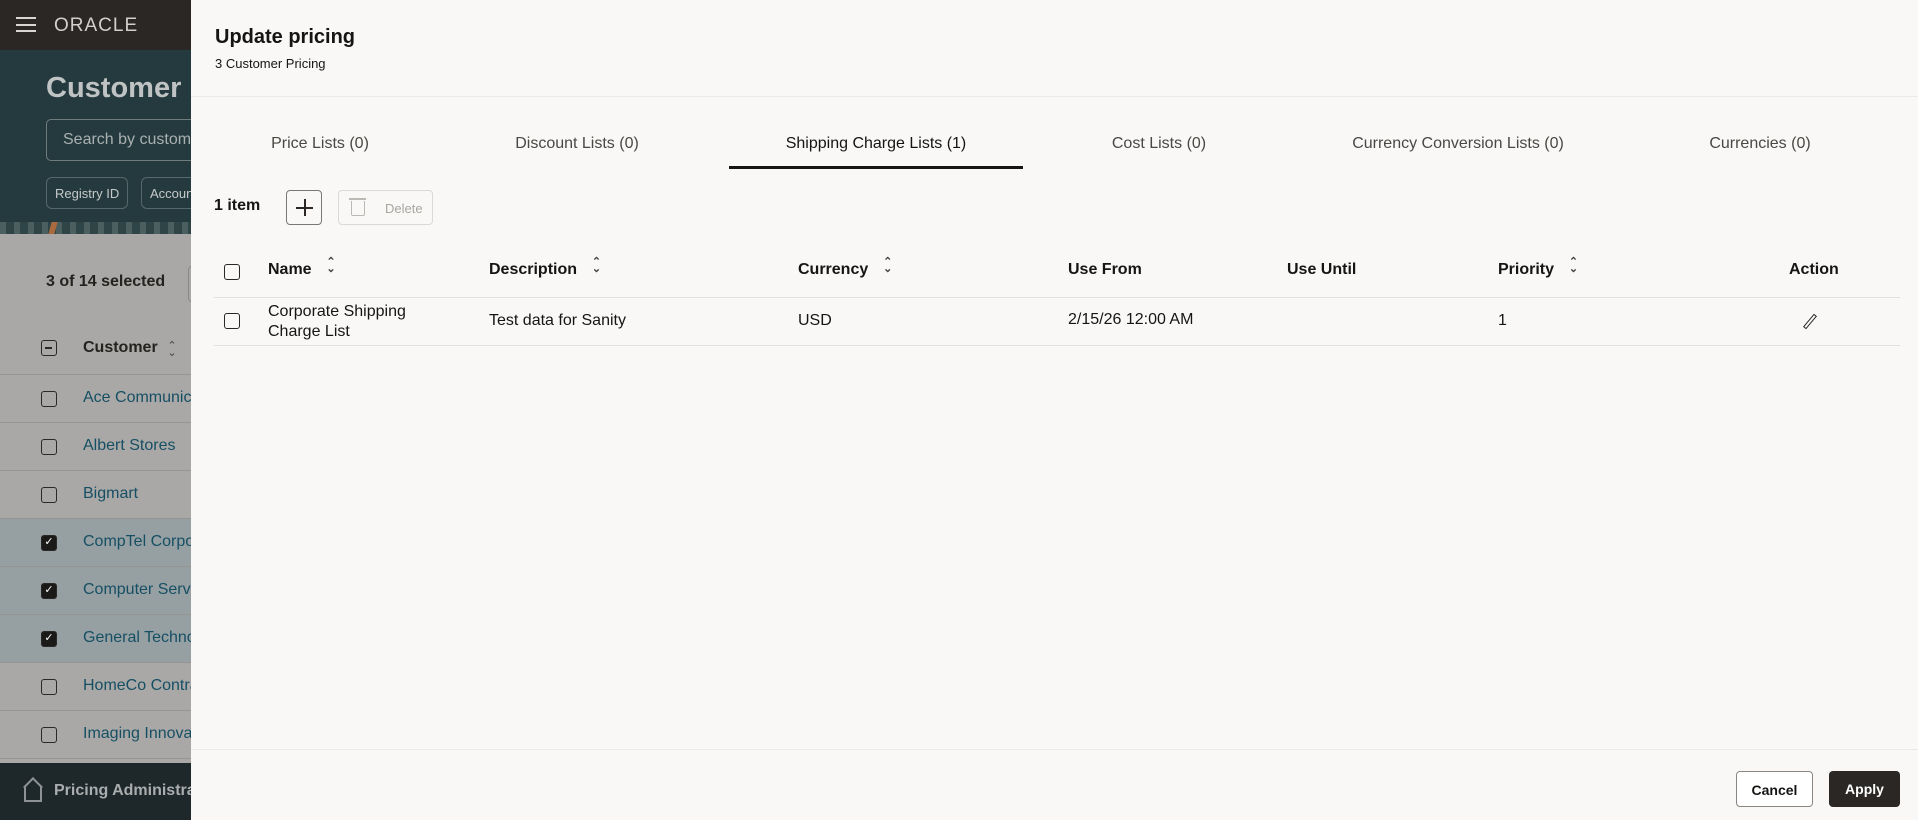 This screenshot has width=1918, height=820. I want to click on customer-link: Bigmart, so click(110, 494).